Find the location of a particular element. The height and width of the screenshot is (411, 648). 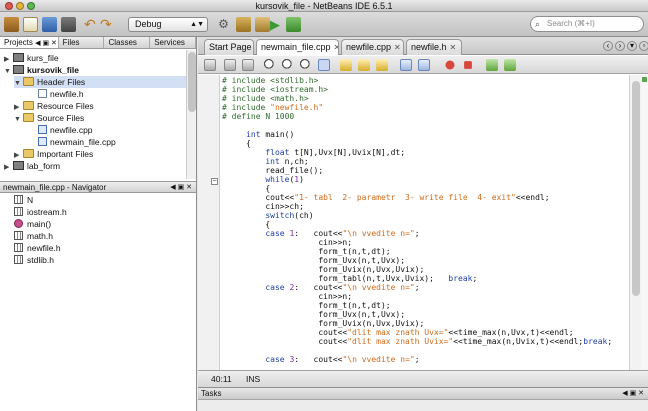

tree-scrollbar is located at coordinates (191, 114).